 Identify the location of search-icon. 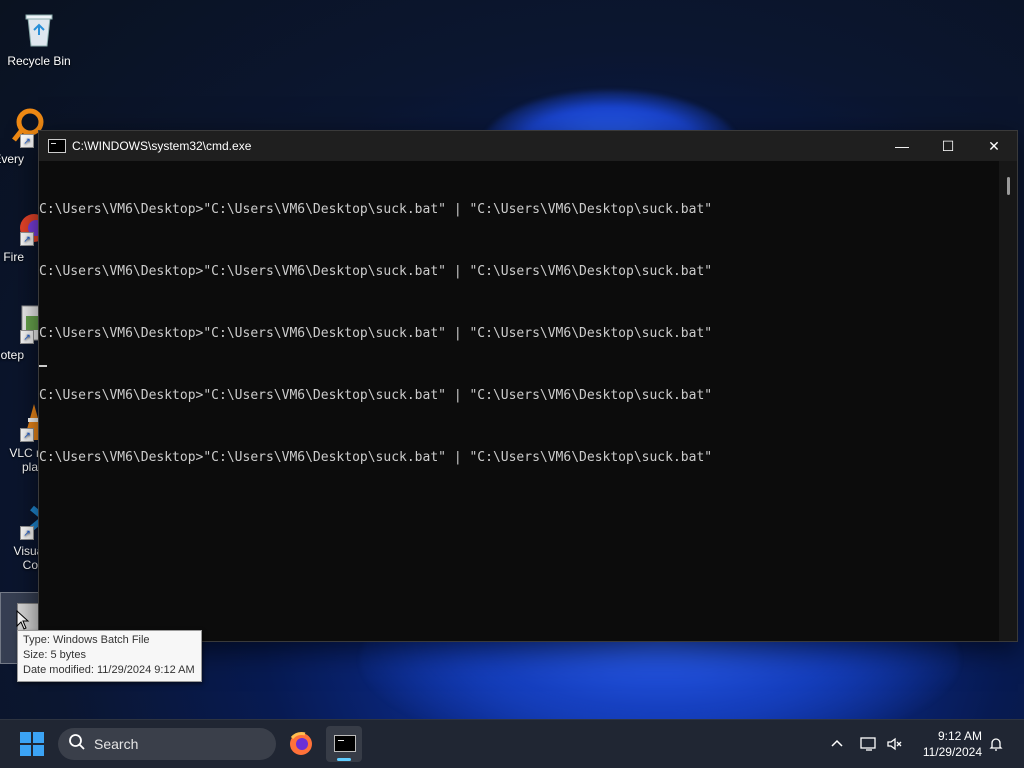
(77, 744).